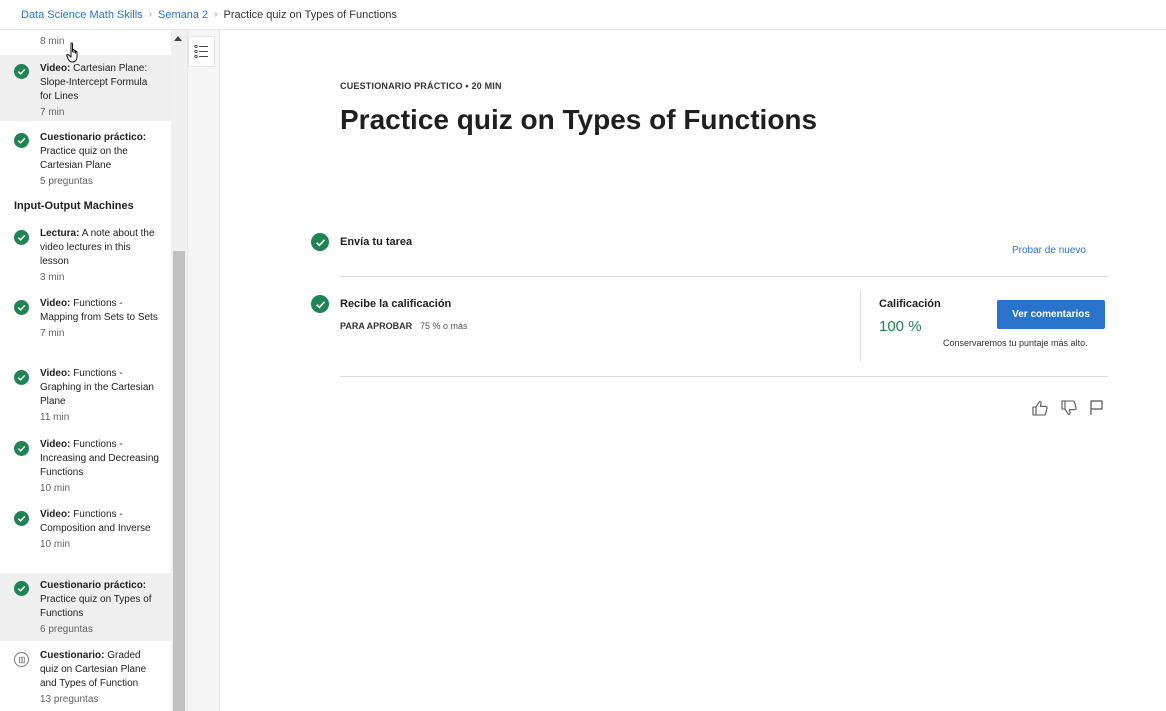 Image resolution: width=1166 pixels, height=711 pixels. Describe the element at coordinates (179, 481) in the screenshot. I see `scroll-thumb` at that location.